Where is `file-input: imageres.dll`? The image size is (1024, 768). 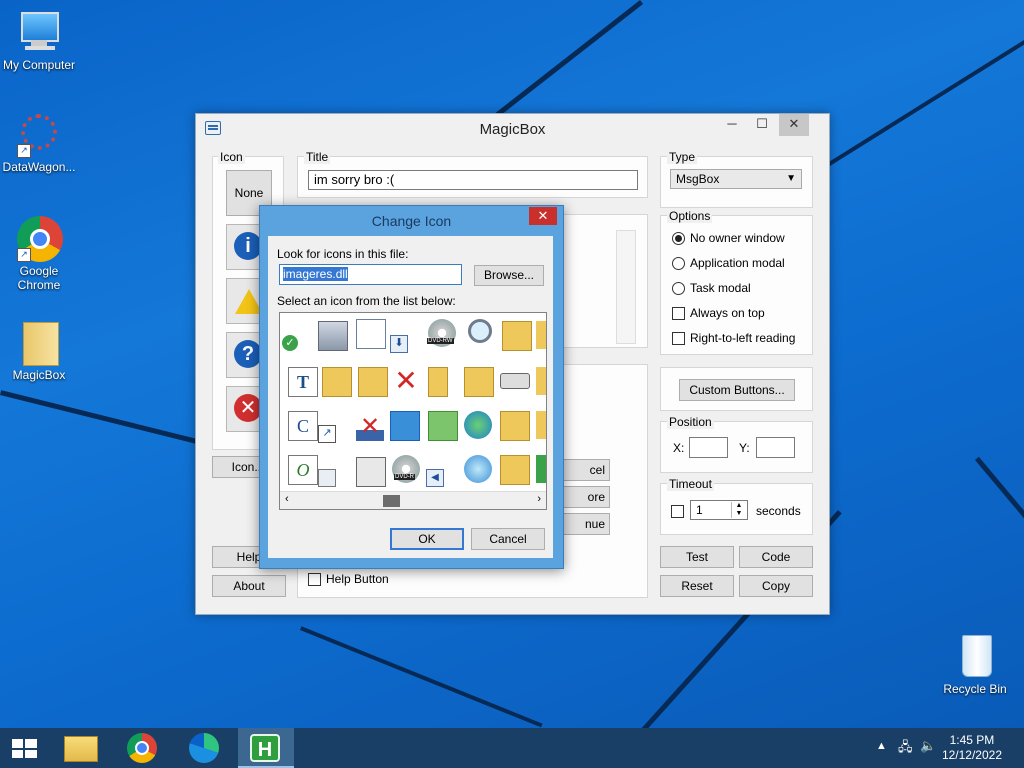 file-input: imageres.dll is located at coordinates (370, 274).